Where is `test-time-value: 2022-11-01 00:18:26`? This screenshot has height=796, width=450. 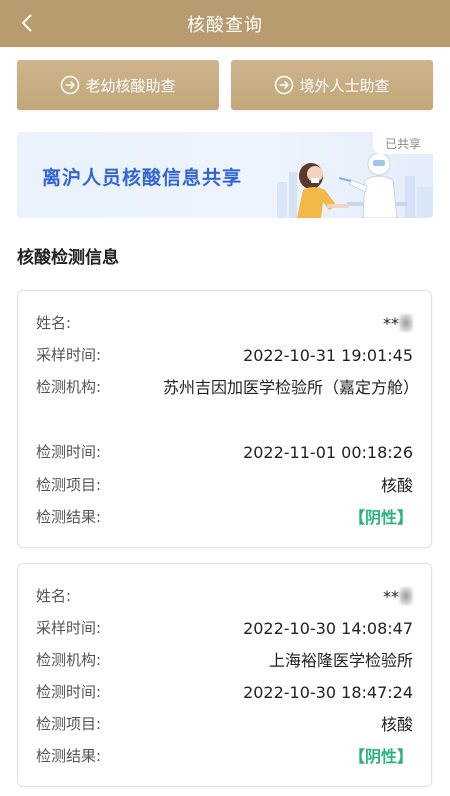 test-time-value: 2022-11-01 00:18:26 is located at coordinates (328, 452).